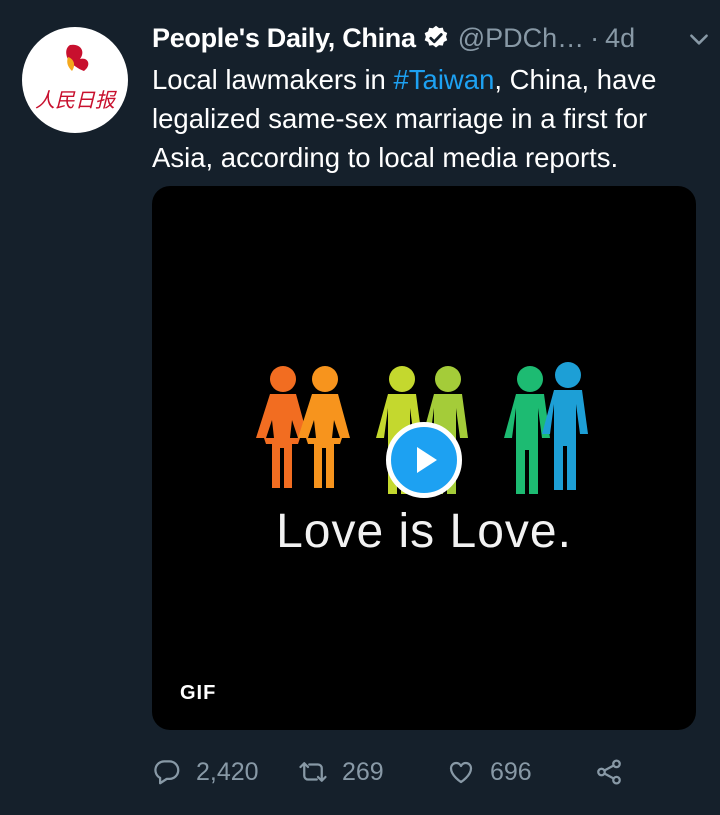 The image size is (720, 815). Describe the element at coordinates (324, 427) in the screenshot. I see `figure-female-amber` at that location.